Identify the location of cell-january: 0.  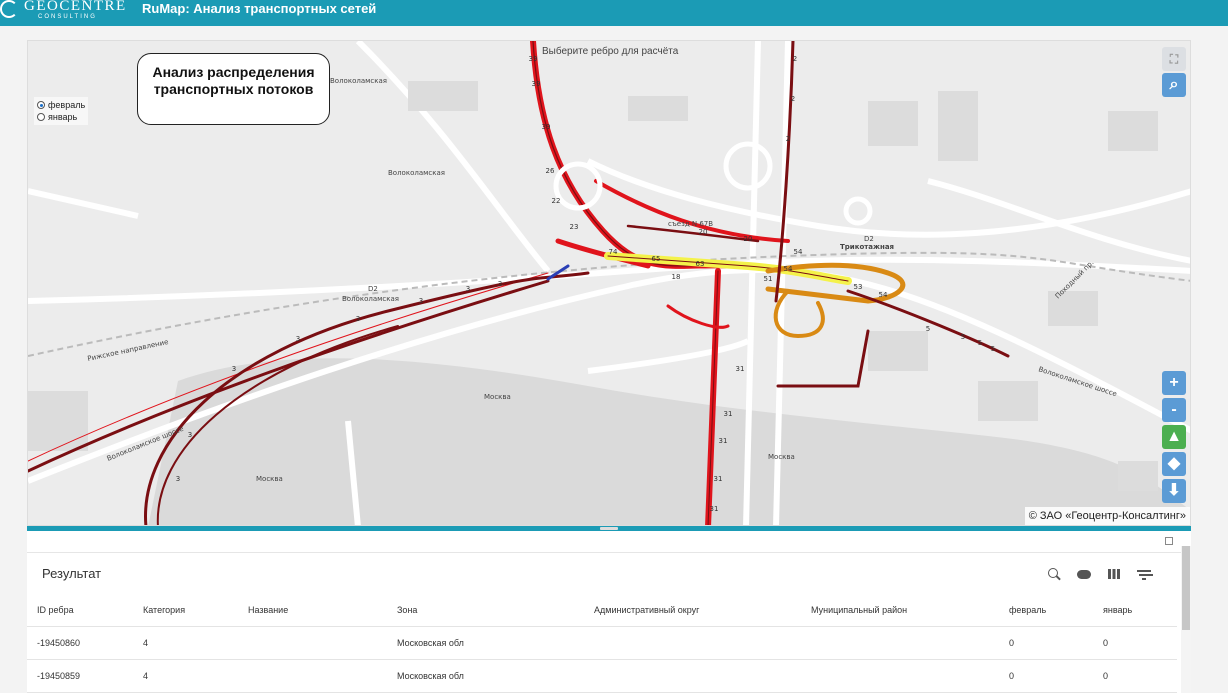
(1135, 676).